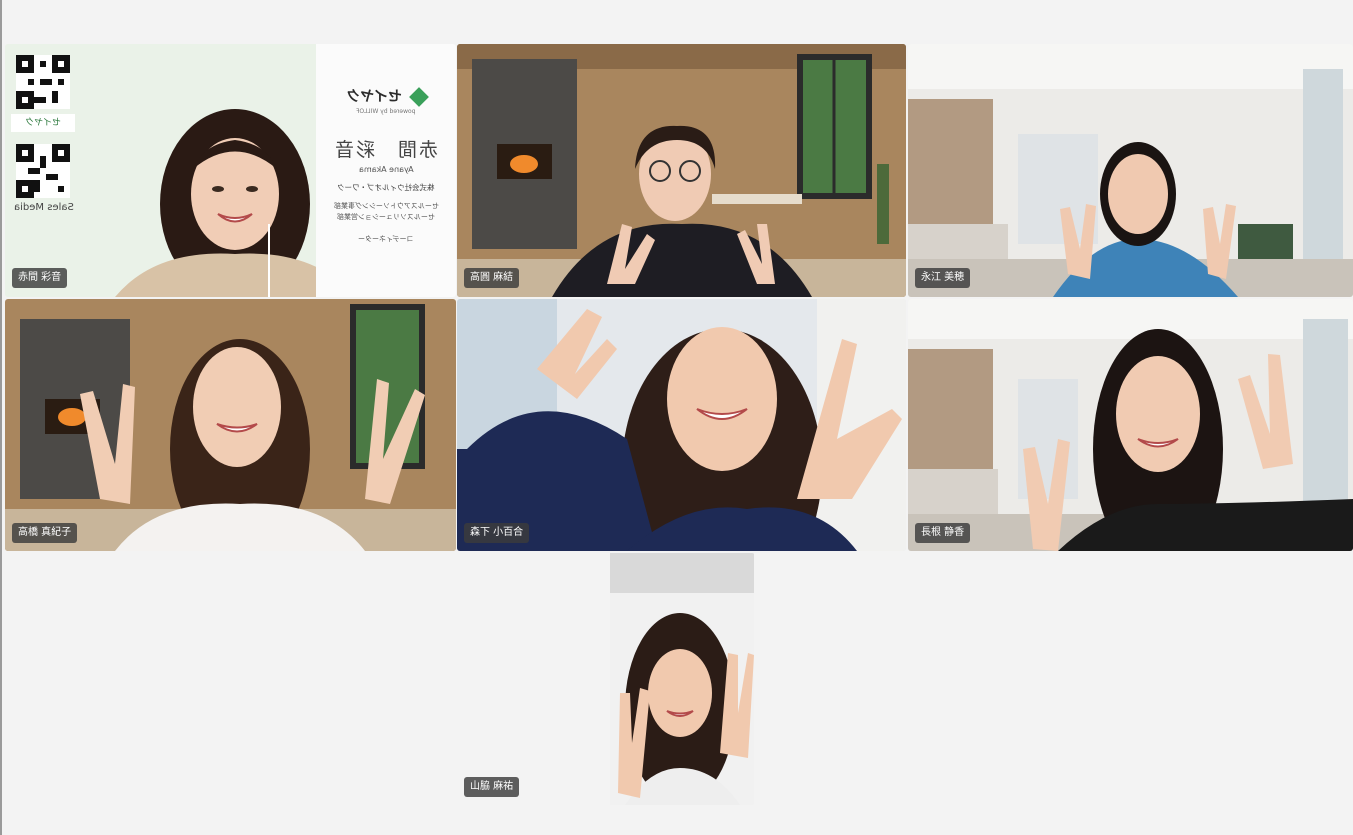 The height and width of the screenshot is (835, 1353). What do you see at coordinates (43, 123) in the screenshot?
I see `qr-caption-logo: セイヤク` at bounding box center [43, 123].